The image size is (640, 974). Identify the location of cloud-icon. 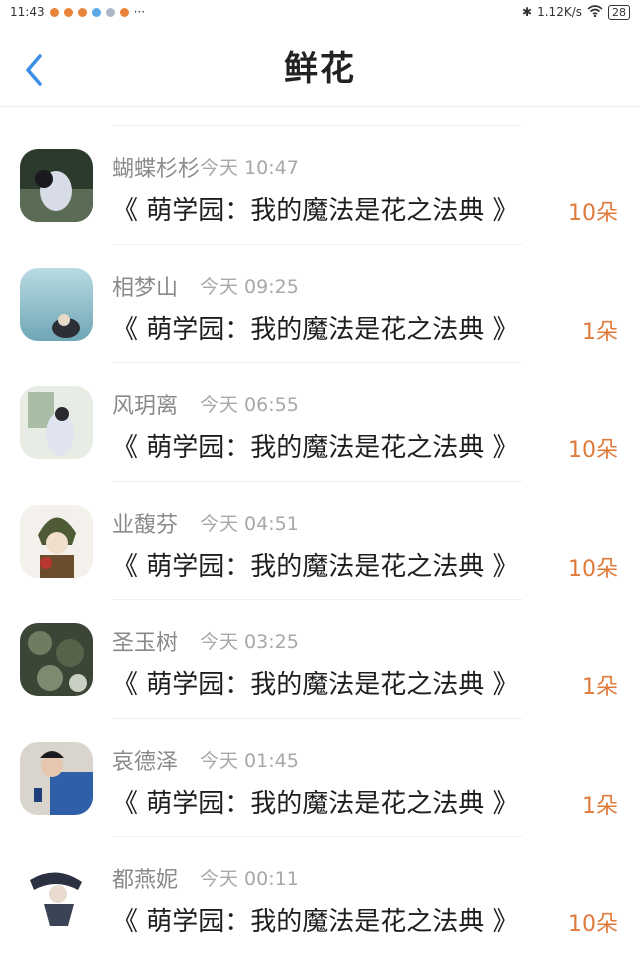
(96, 12).